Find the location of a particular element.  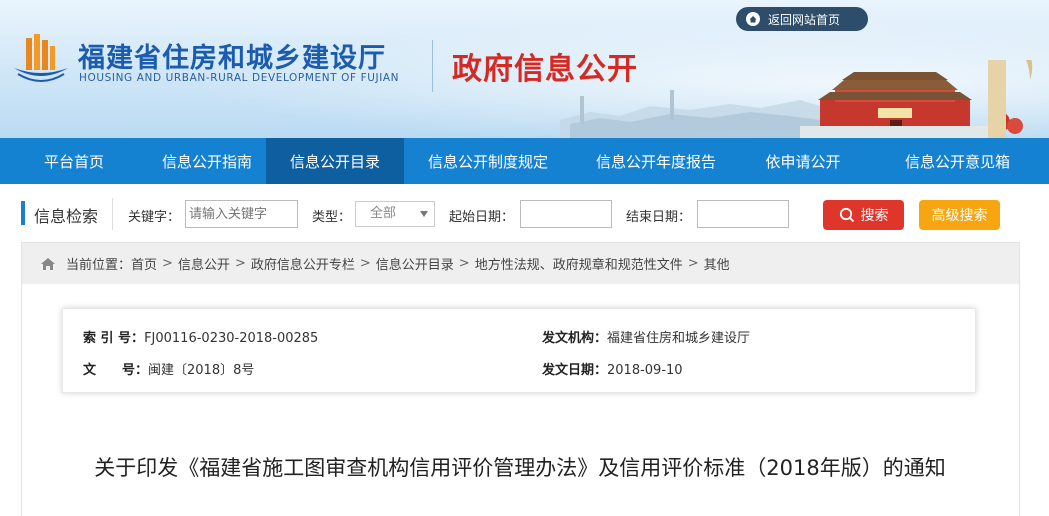

meta-index-label: 索 引 号： is located at coordinates (114, 338).